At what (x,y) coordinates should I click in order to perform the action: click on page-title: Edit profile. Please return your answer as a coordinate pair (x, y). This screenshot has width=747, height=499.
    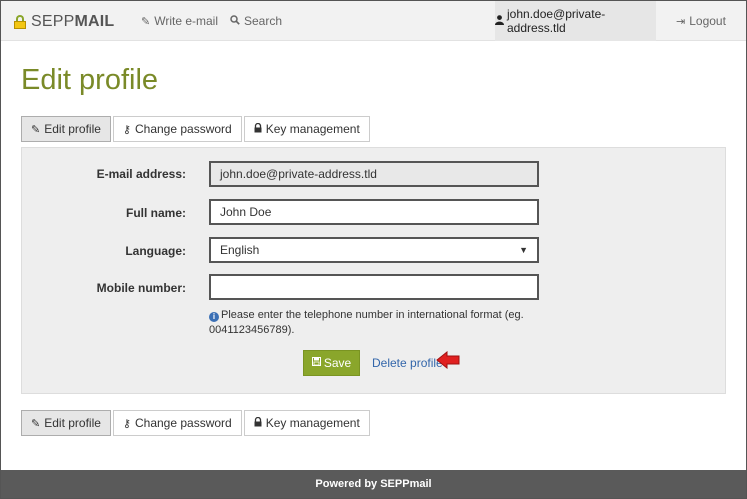
    Looking at the image, I should click on (90, 80).